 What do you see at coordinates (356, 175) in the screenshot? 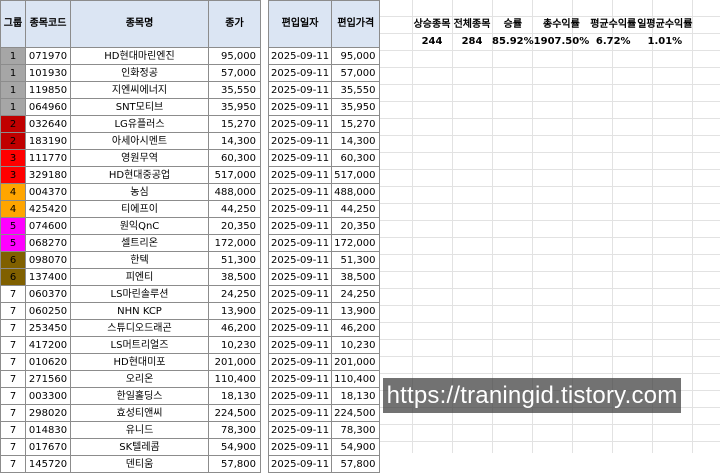
I see `entry-price-cell: 517,000` at bounding box center [356, 175].